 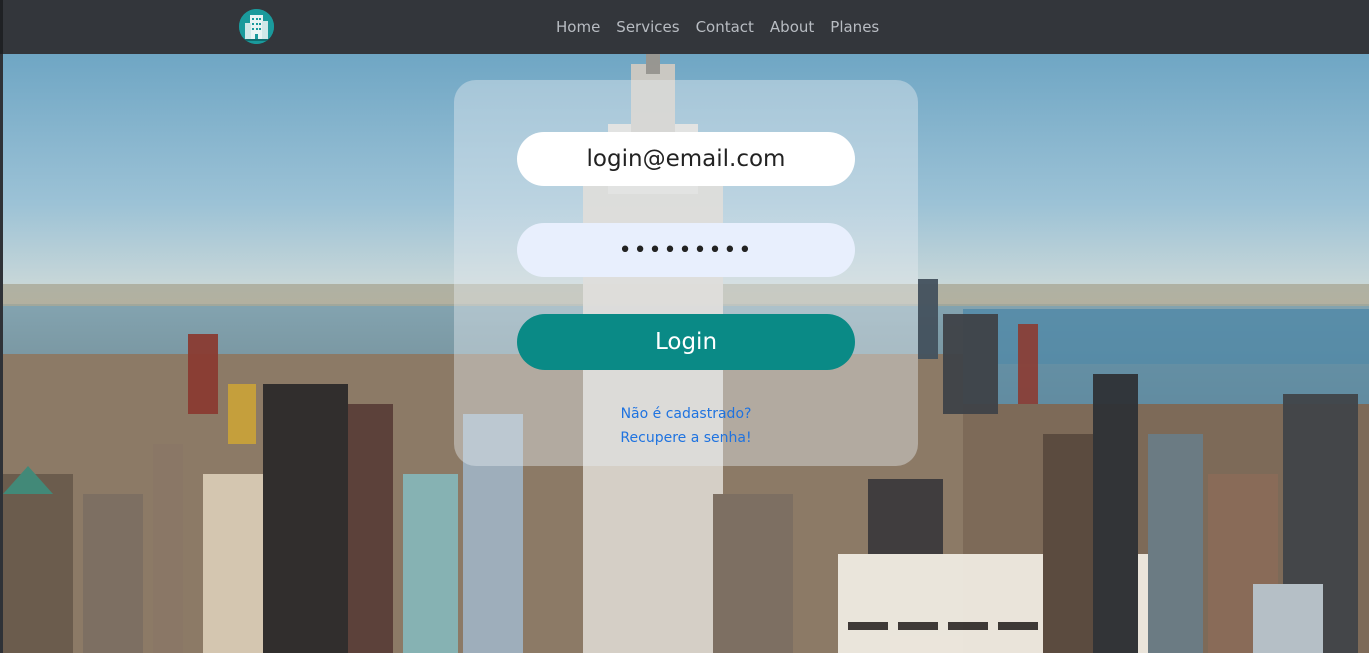 I want to click on nav-link-about: About, so click(x=792, y=27).